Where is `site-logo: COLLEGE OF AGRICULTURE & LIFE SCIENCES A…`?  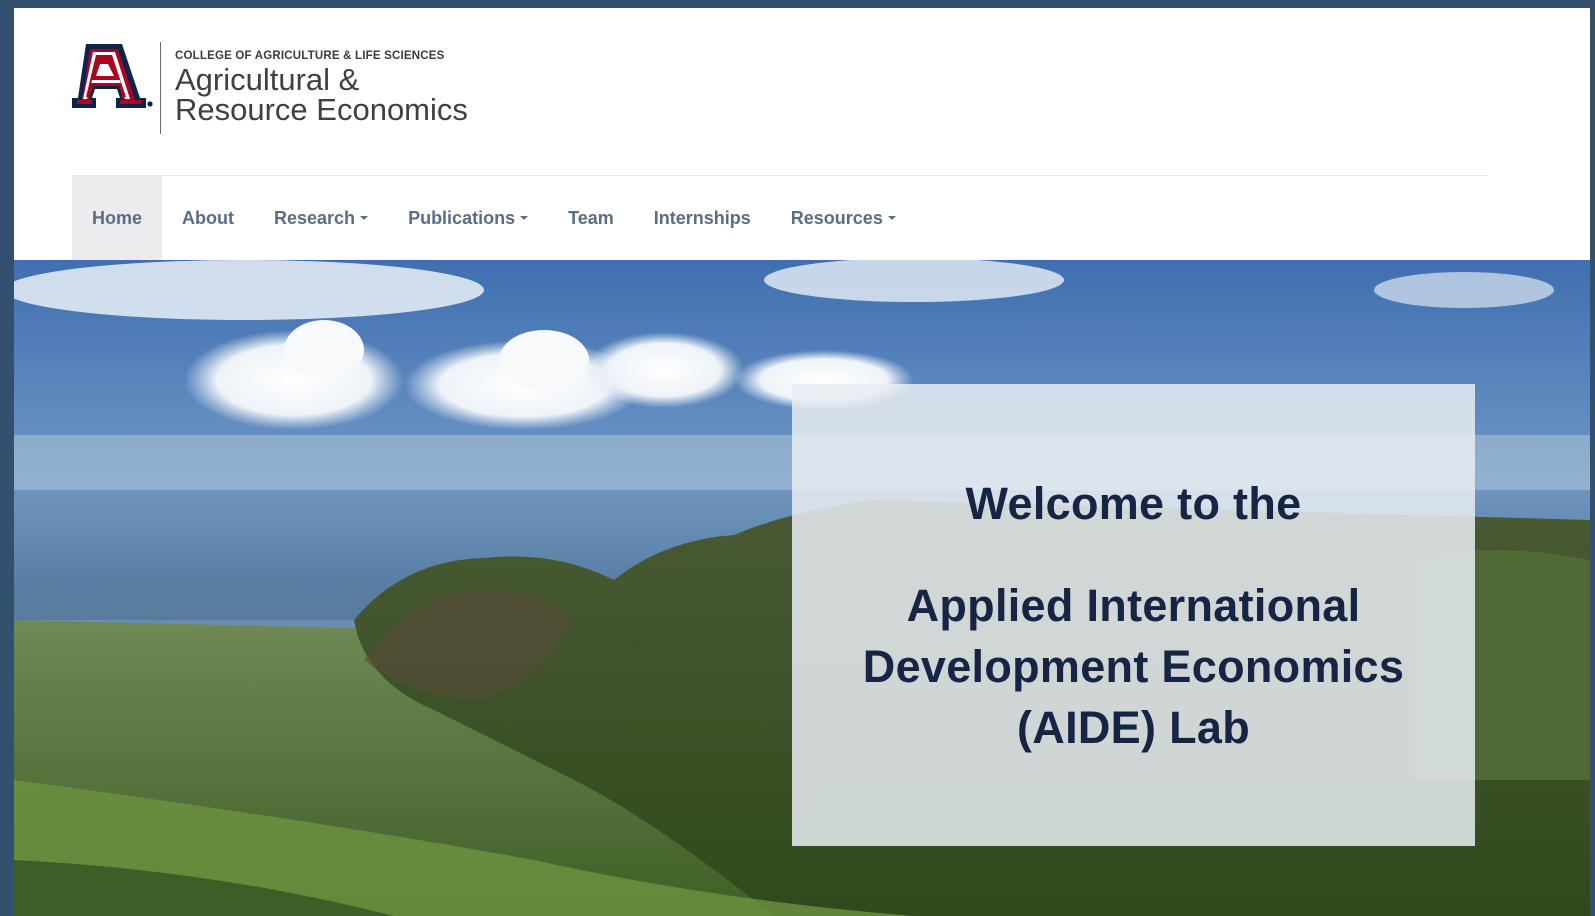 site-logo: COLLEGE OF AGRICULTURE & LIFE SCIENCES A… is located at coordinates (270, 88).